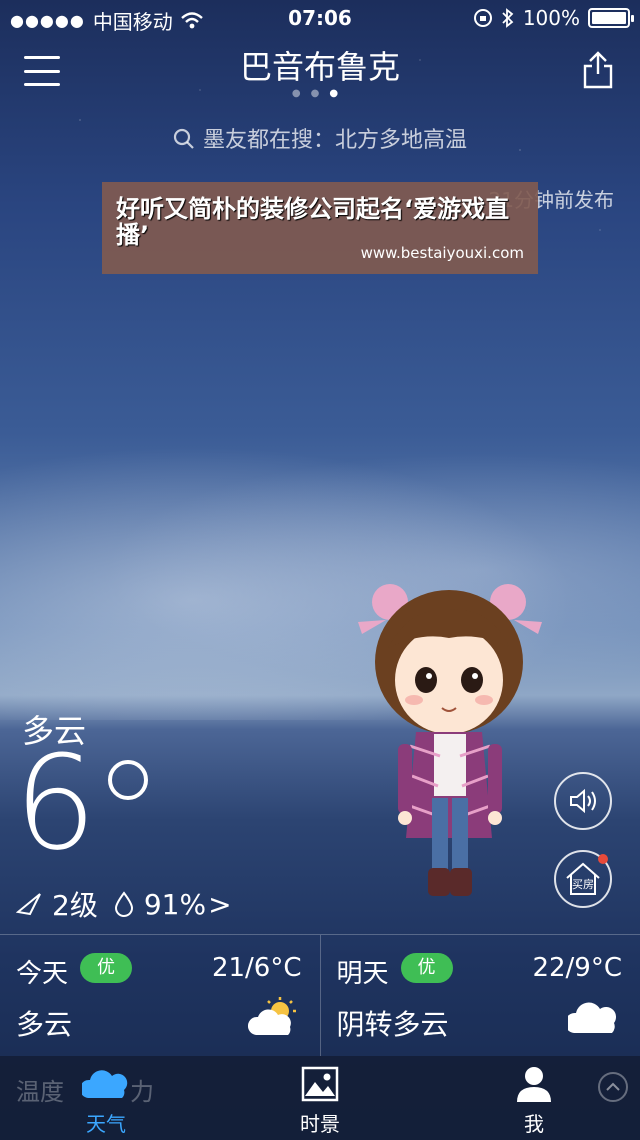 This screenshot has height=1140, width=640. Describe the element at coordinates (220, 904) in the screenshot. I see `humidity-arrow: >` at that location.